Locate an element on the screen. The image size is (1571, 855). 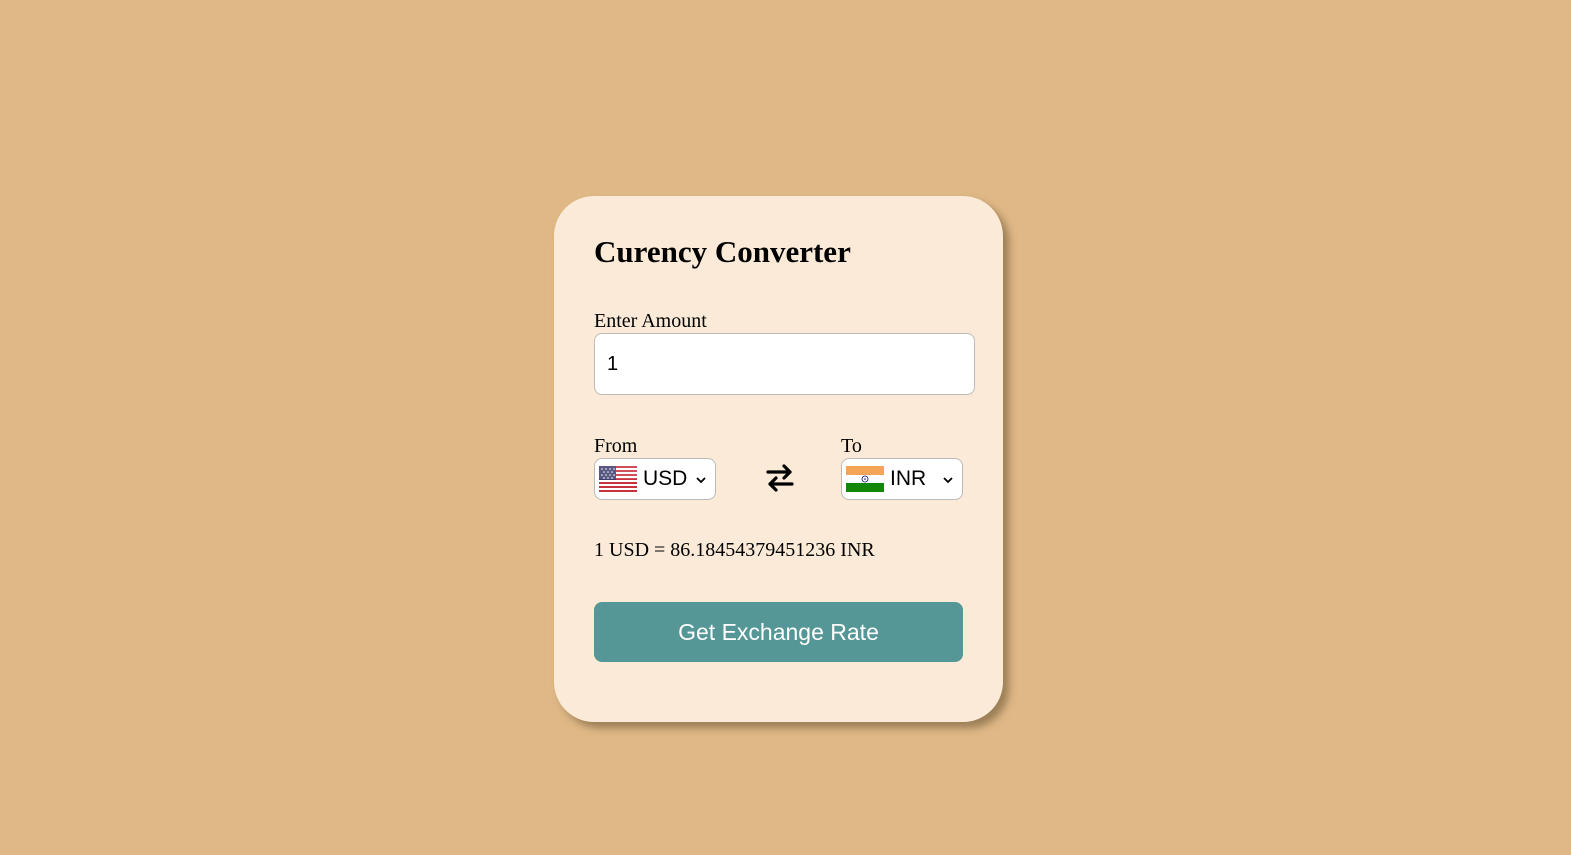
amount-input is located at coordinates (784, 364).